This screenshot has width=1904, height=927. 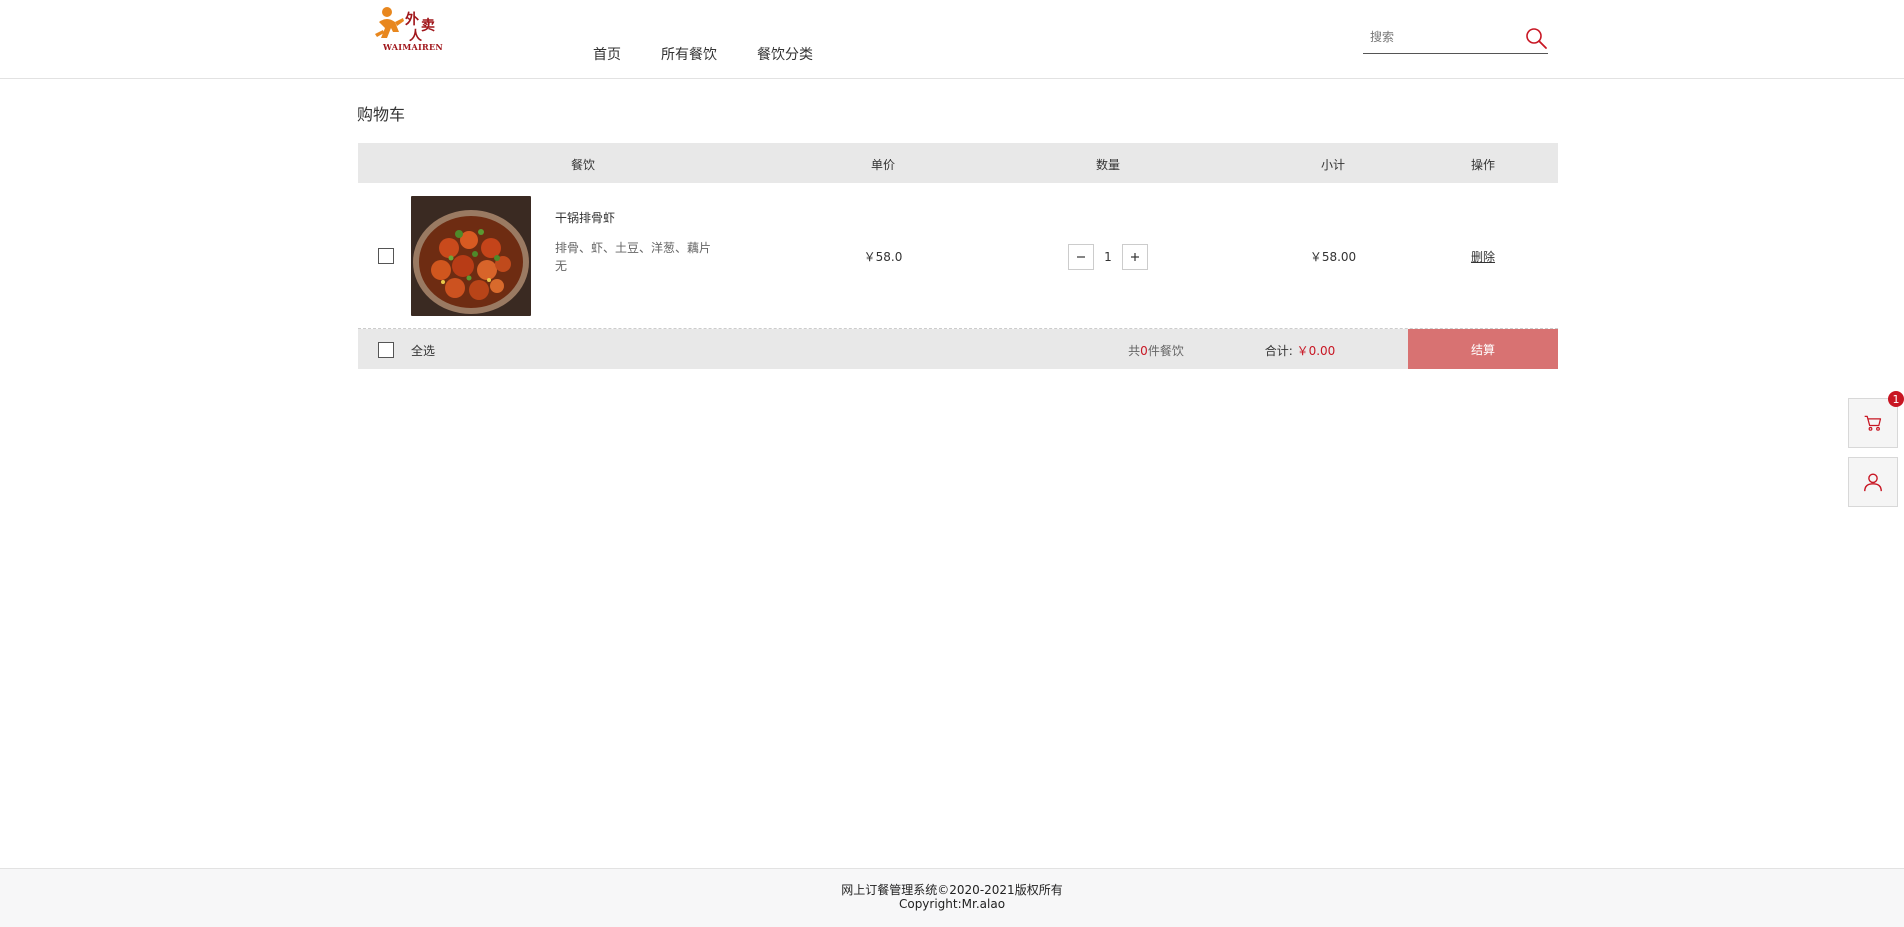 What do you see at coordinates (423, 350) in the screenshot?
I see `select-all-label: 全选` at bounding box center [423, 350].